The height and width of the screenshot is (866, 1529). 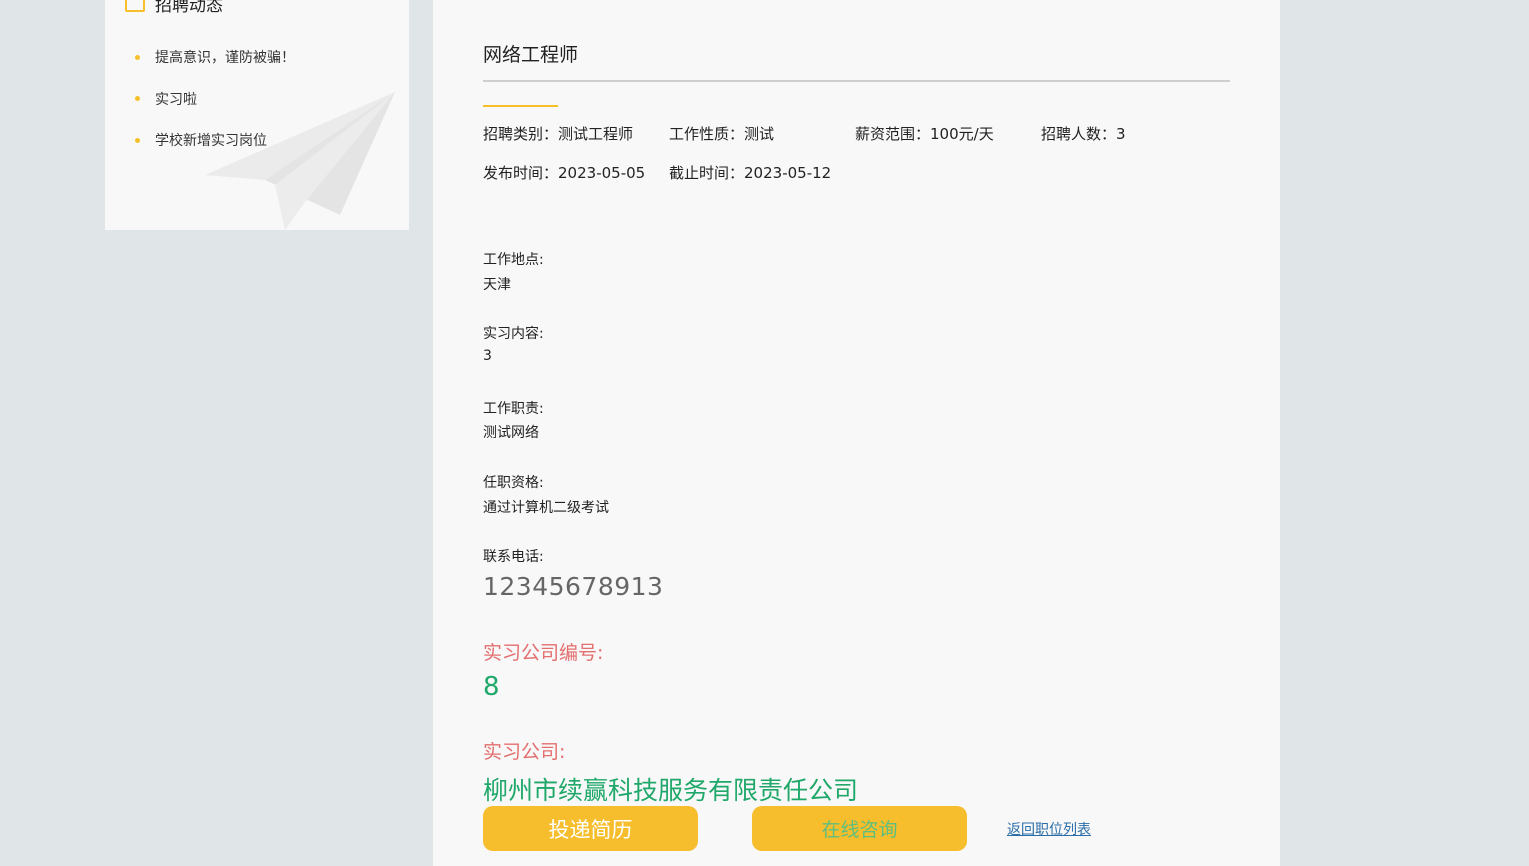 I want to click on sidebar-header: 招聘动态, so click(x=174, y=8).